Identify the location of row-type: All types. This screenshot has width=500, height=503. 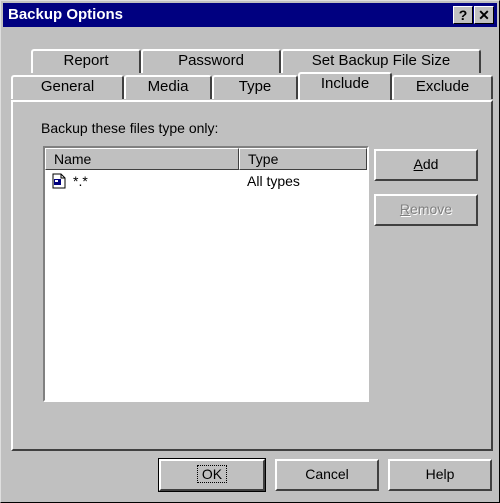
(273, 181).